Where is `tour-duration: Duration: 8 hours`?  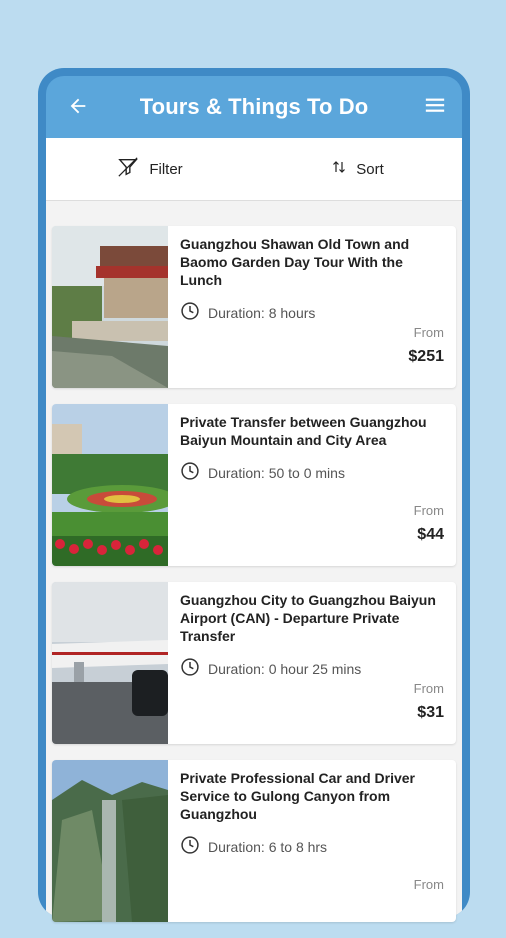
tour-duration: Duration: 8 hours is located at coordinates (314, 312).